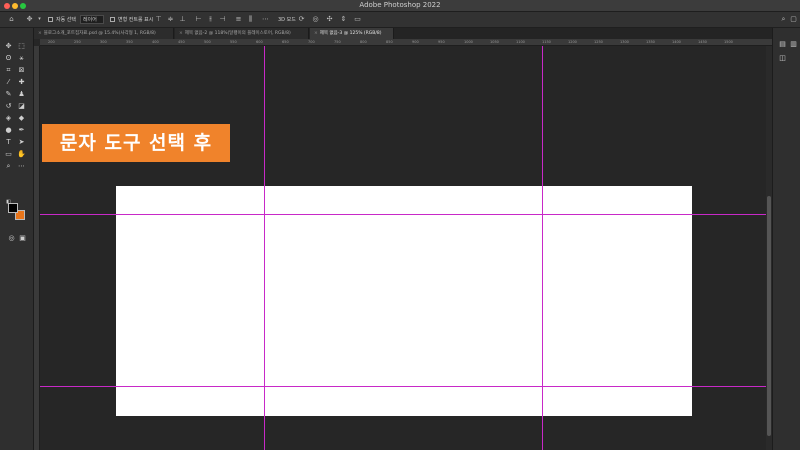 Image resolution: width=800 pixels, height=450 pixels. Describe the element at coordinates (357, 19) in the screenshot. I see `3d-scale-icon: ▭` at that location.